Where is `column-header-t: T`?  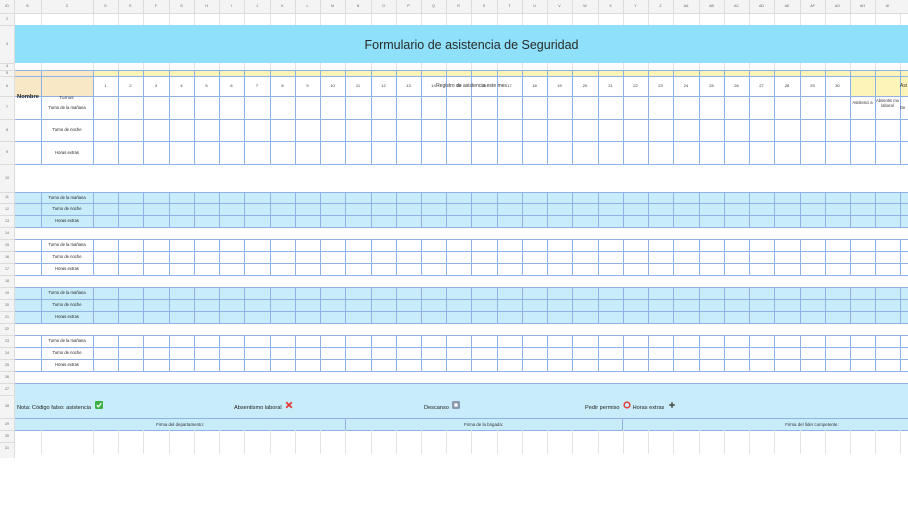 column-header-t: T is located at coordinates (509, 6).